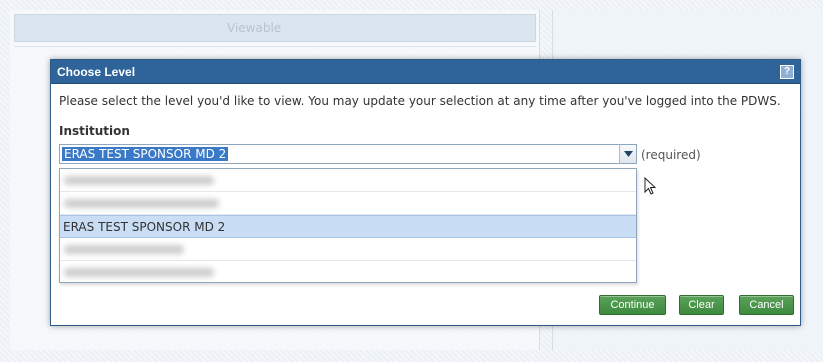 Image resolution: width=823 pixels, height=362 pixels. I want to click on dropdown-option-selected: ERAS TEST SPONSOR MD 2, so click(348, 226).